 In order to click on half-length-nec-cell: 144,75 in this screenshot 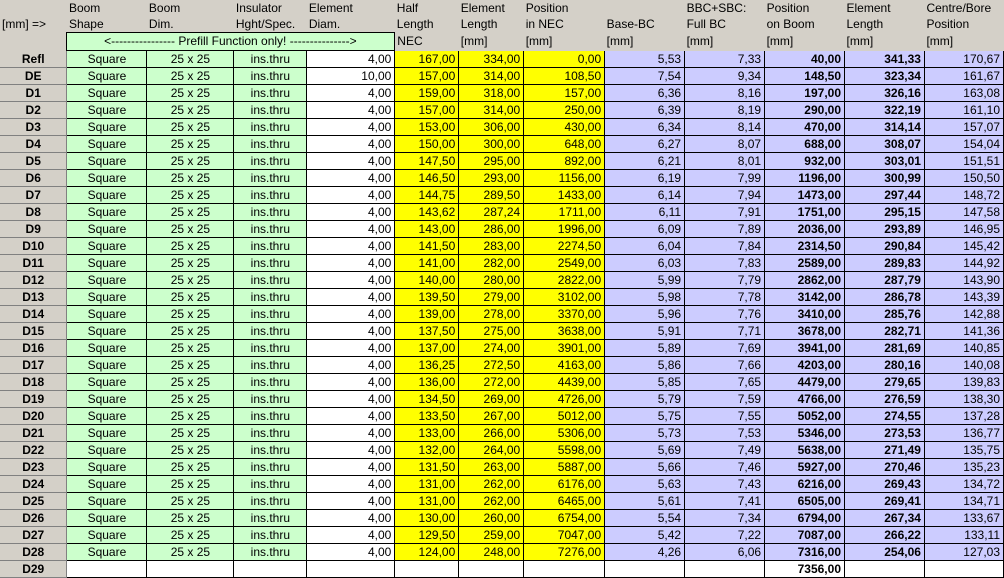, I will do `click(427, 195)`.